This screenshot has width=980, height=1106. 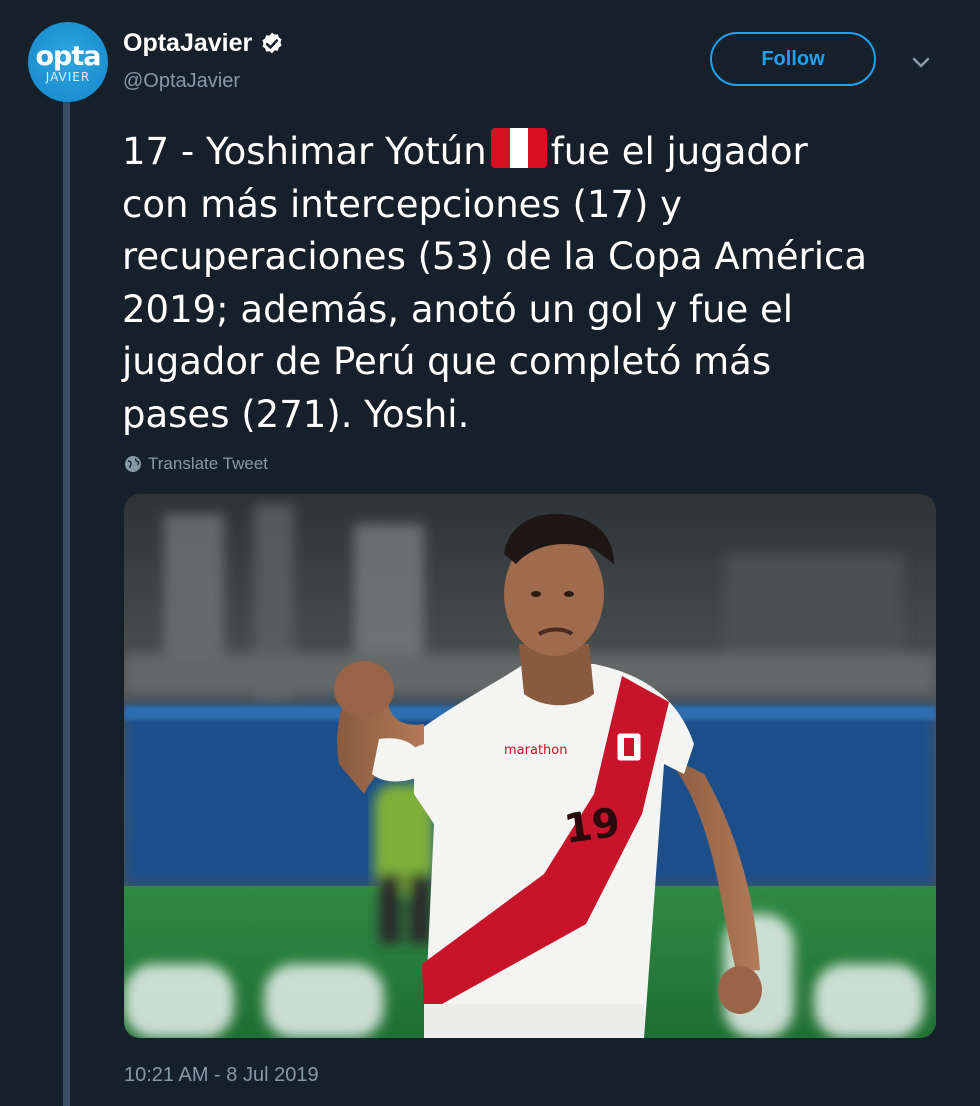 I want to click on avatar: opta JAVIER, so click(x=68, y=62).